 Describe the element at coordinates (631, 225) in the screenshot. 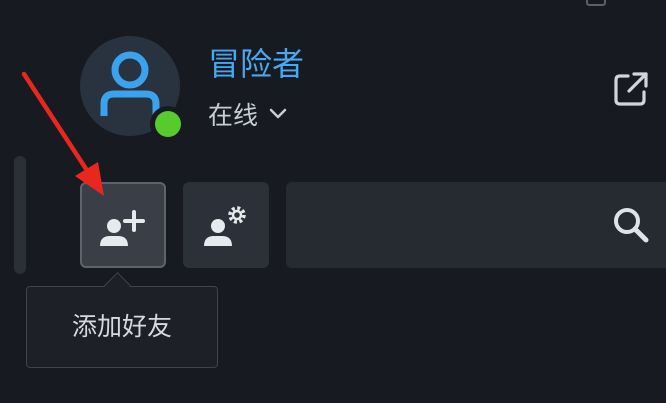

I see `search-icon` at that location.